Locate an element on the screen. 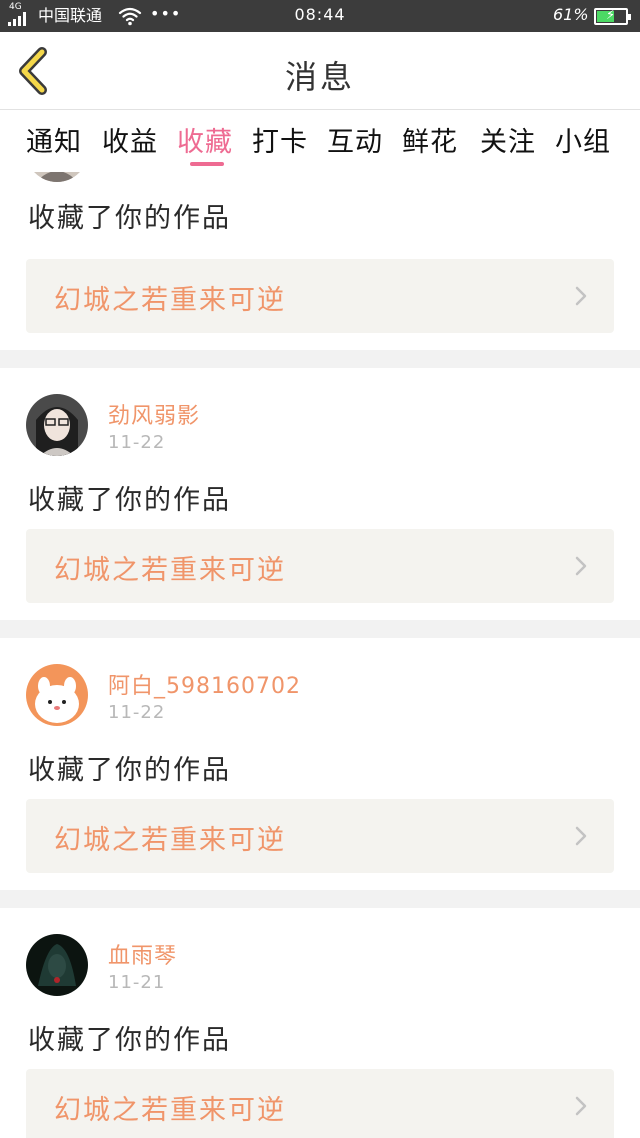 The width and height of the screenshot is (640, 1138). username: 劲风弱影 is located at coordinates (154, 414).